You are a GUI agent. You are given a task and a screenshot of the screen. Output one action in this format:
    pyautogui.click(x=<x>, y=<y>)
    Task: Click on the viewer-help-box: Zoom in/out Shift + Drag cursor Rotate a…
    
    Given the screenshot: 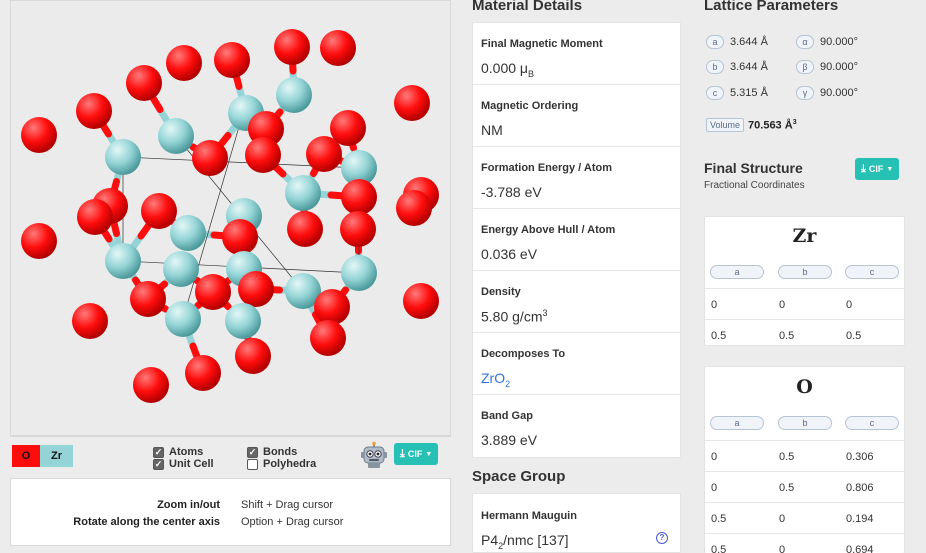 What is the action you would take?
    pyautogui.click(x=230, y=512)
    